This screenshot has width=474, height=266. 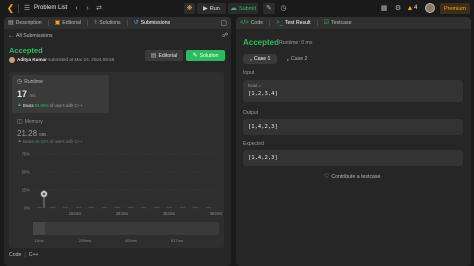 I want to click on runtime-unit: ms, so click(x=32, y=95).